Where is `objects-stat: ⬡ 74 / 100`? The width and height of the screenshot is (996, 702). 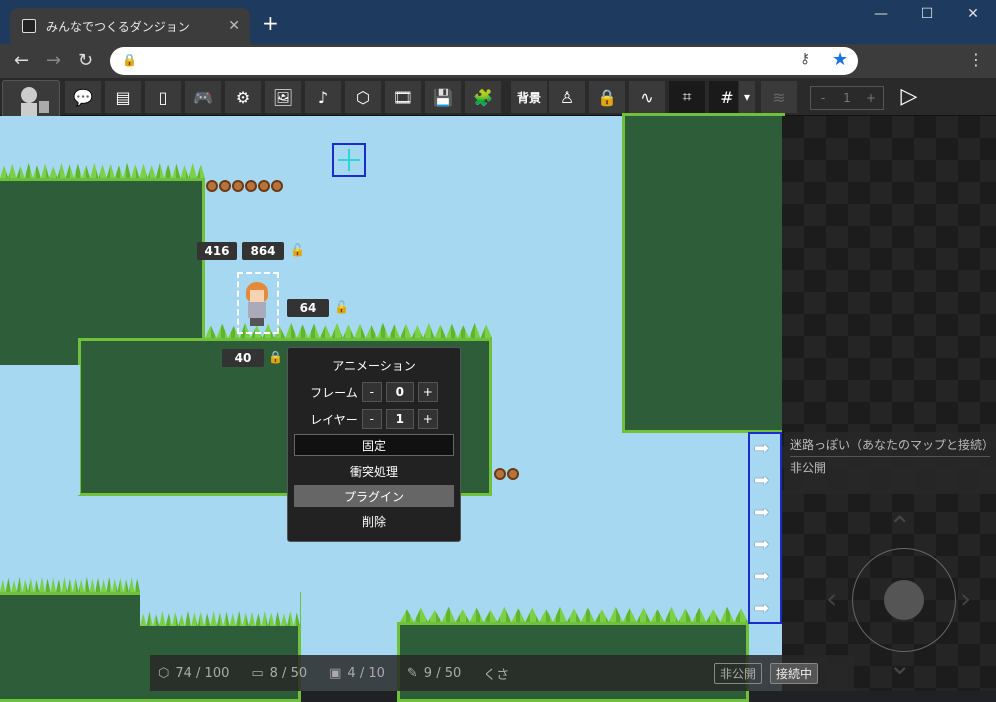 objects-stat: ⬡ 74 / 100 is located at coordinates (193, 673).